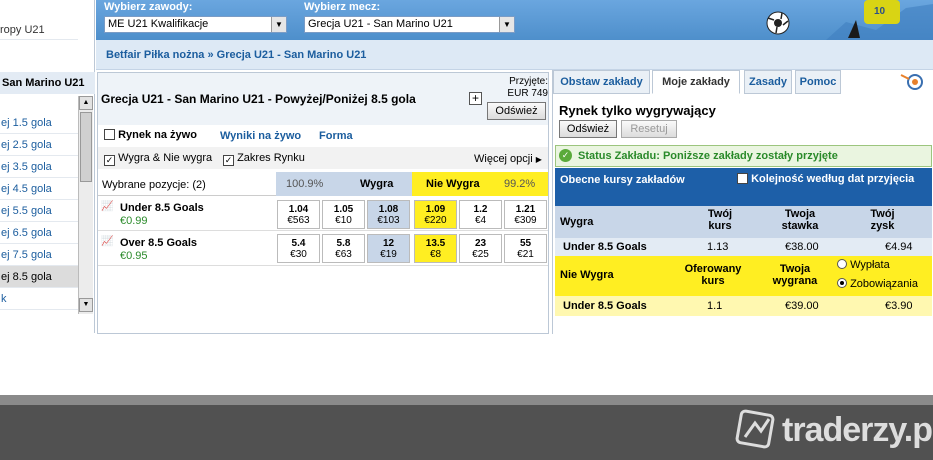  Describe the element at coordinates (520, 184) in the screenshot. I see `lay-percentage: 99.2%` at that location.